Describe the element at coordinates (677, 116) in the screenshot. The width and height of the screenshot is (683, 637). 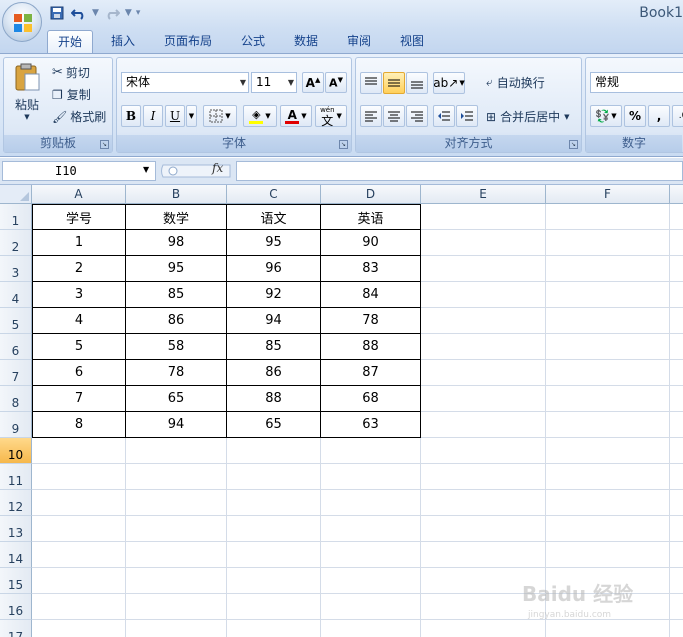
I see `increase-decimal-button: .0` at that location.